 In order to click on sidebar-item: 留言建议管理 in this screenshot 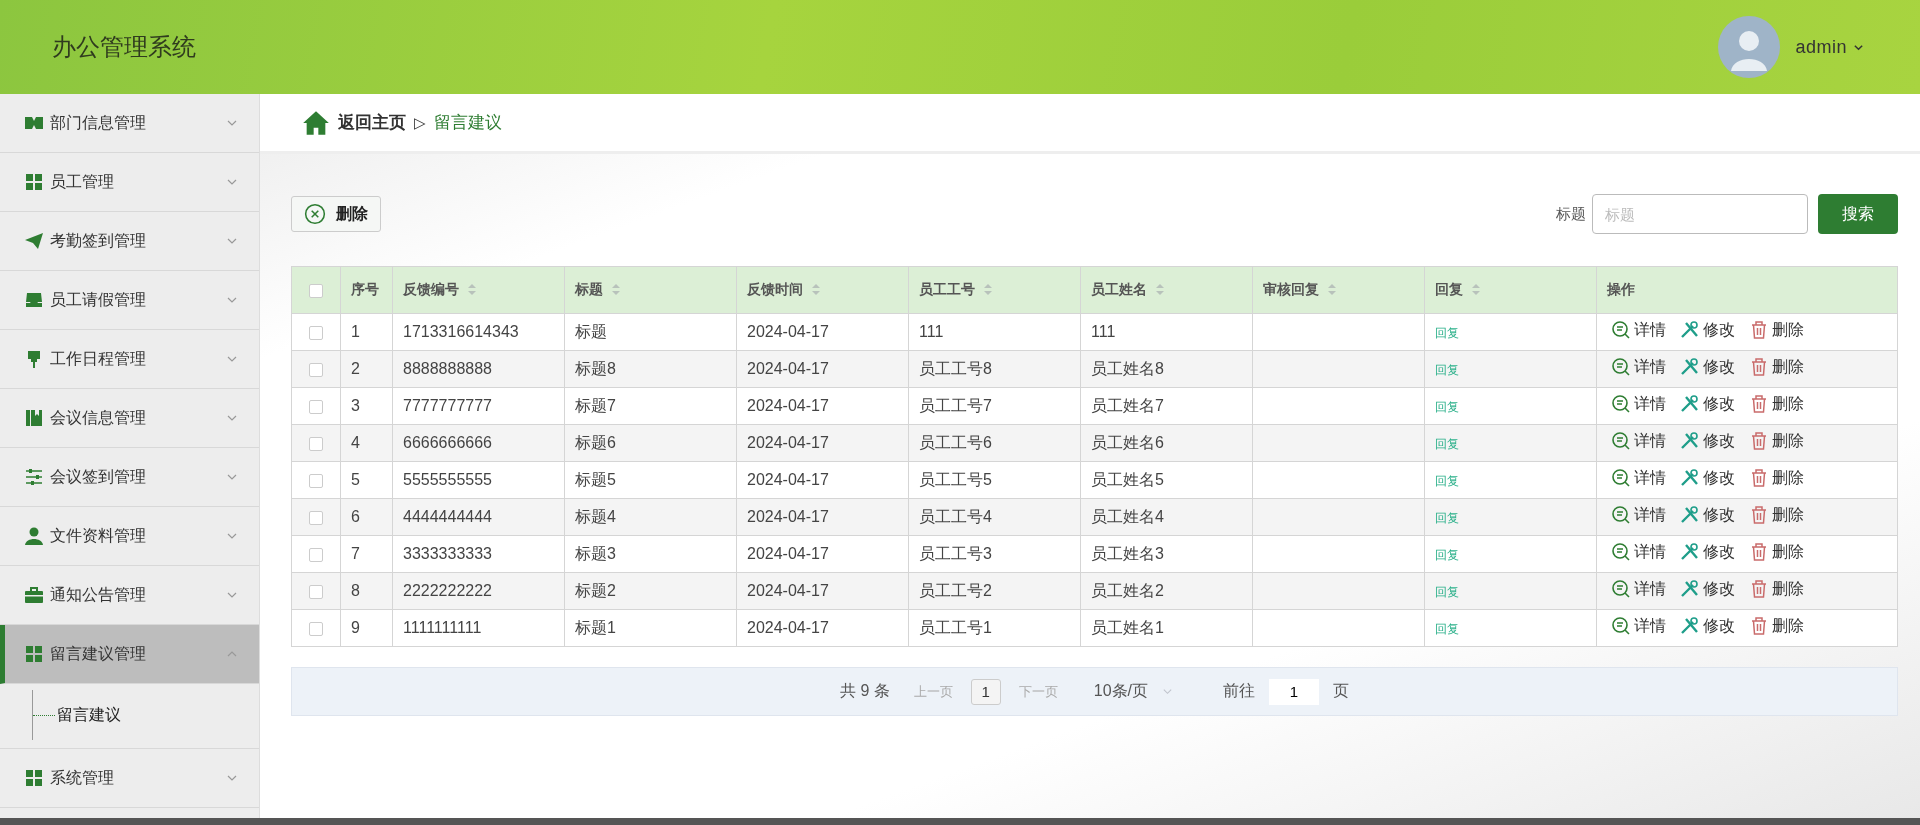, I will do `click(129, 654)`.